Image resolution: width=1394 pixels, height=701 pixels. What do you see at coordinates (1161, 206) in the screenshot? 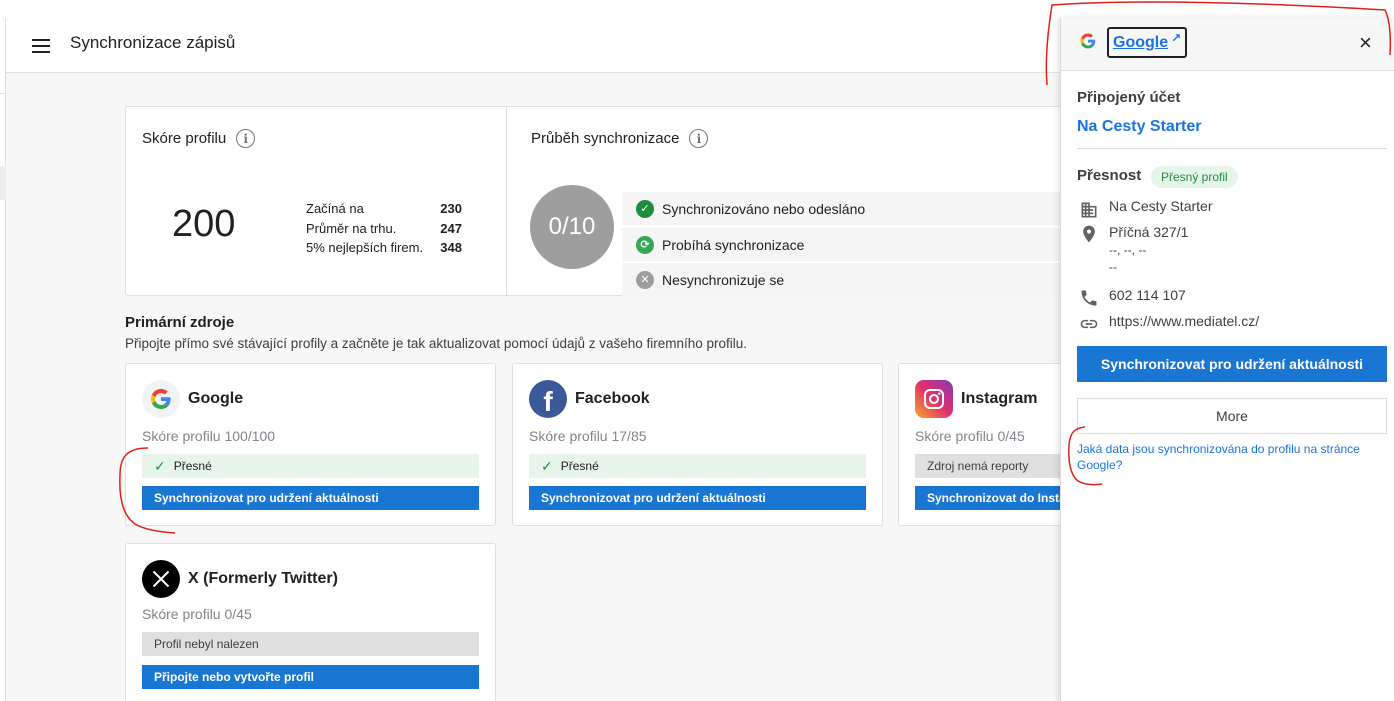
I see `business-name: Na Cesty Starter` at bounding box center [1161, 206].